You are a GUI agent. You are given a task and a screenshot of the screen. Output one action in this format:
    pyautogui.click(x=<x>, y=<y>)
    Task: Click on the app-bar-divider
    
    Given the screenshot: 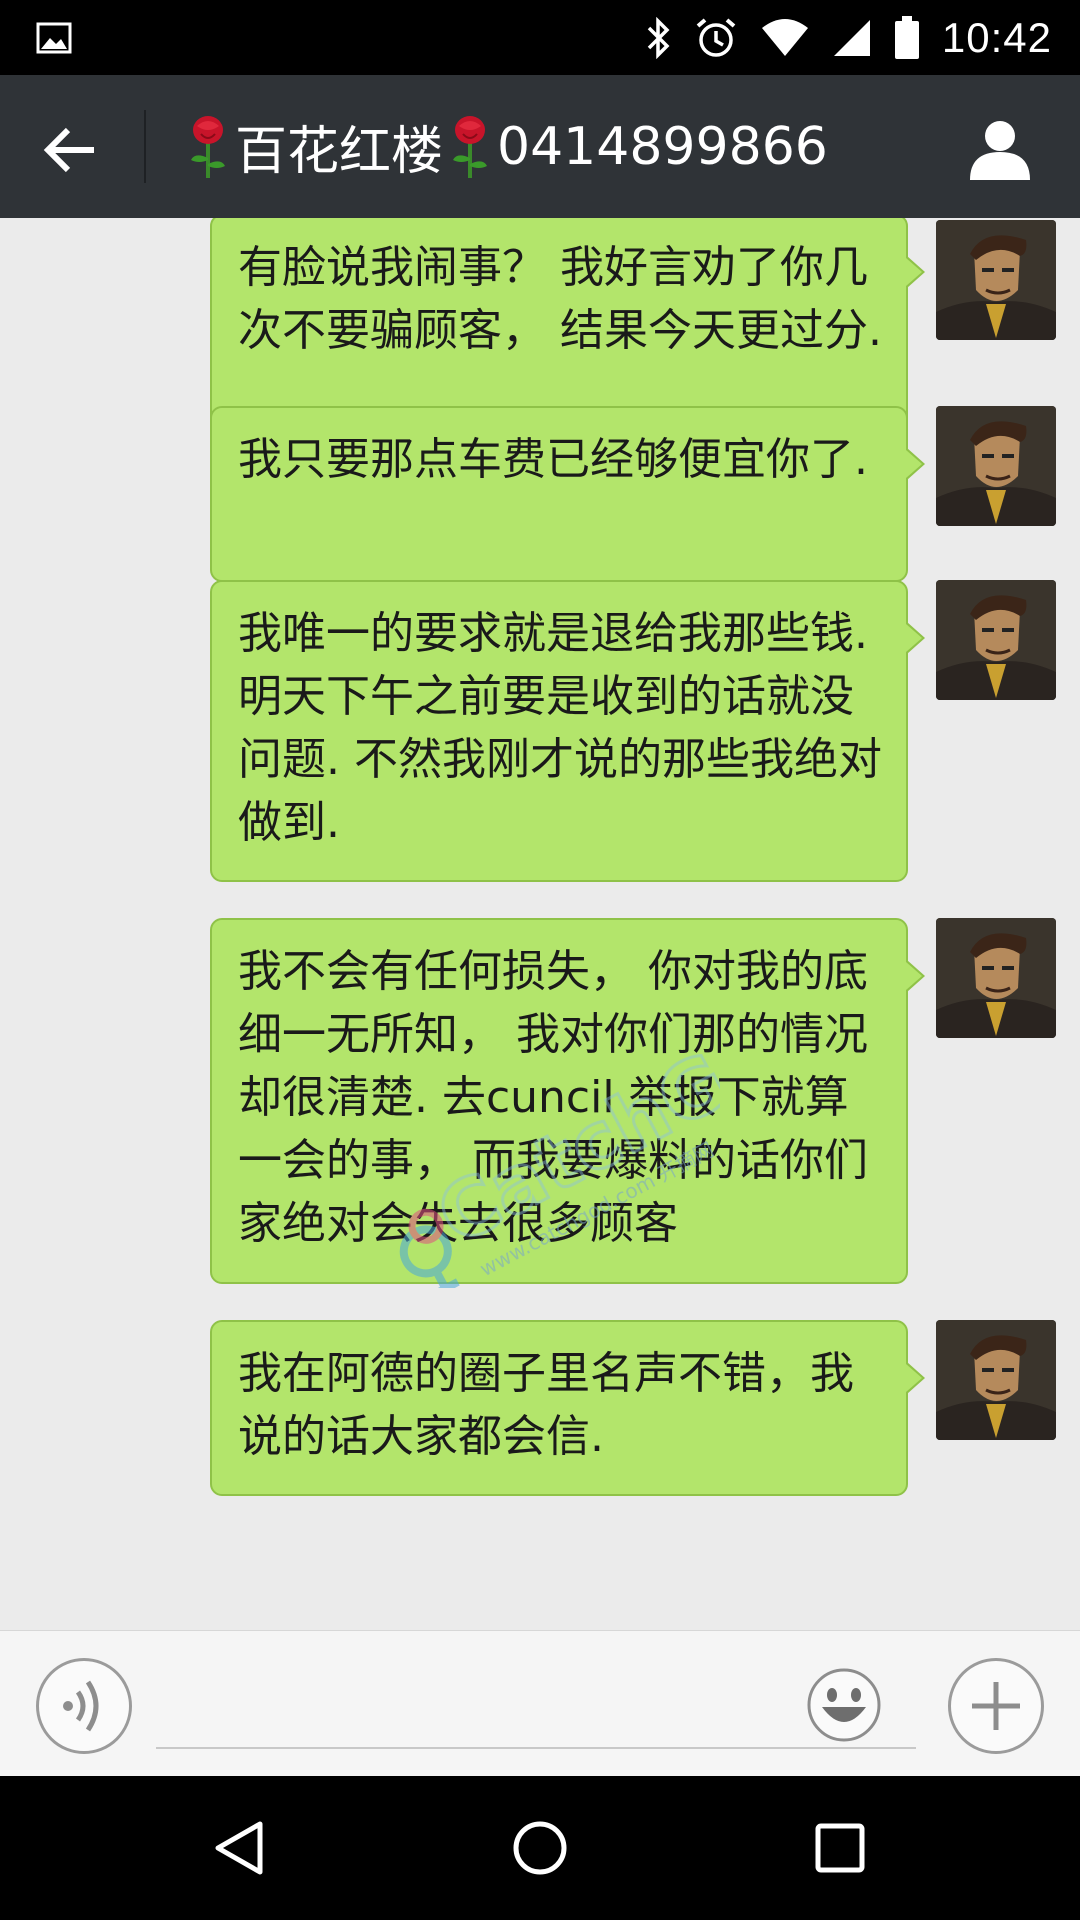 What is the action you would take?
    pyautogui.click(x=145, y=146)
    